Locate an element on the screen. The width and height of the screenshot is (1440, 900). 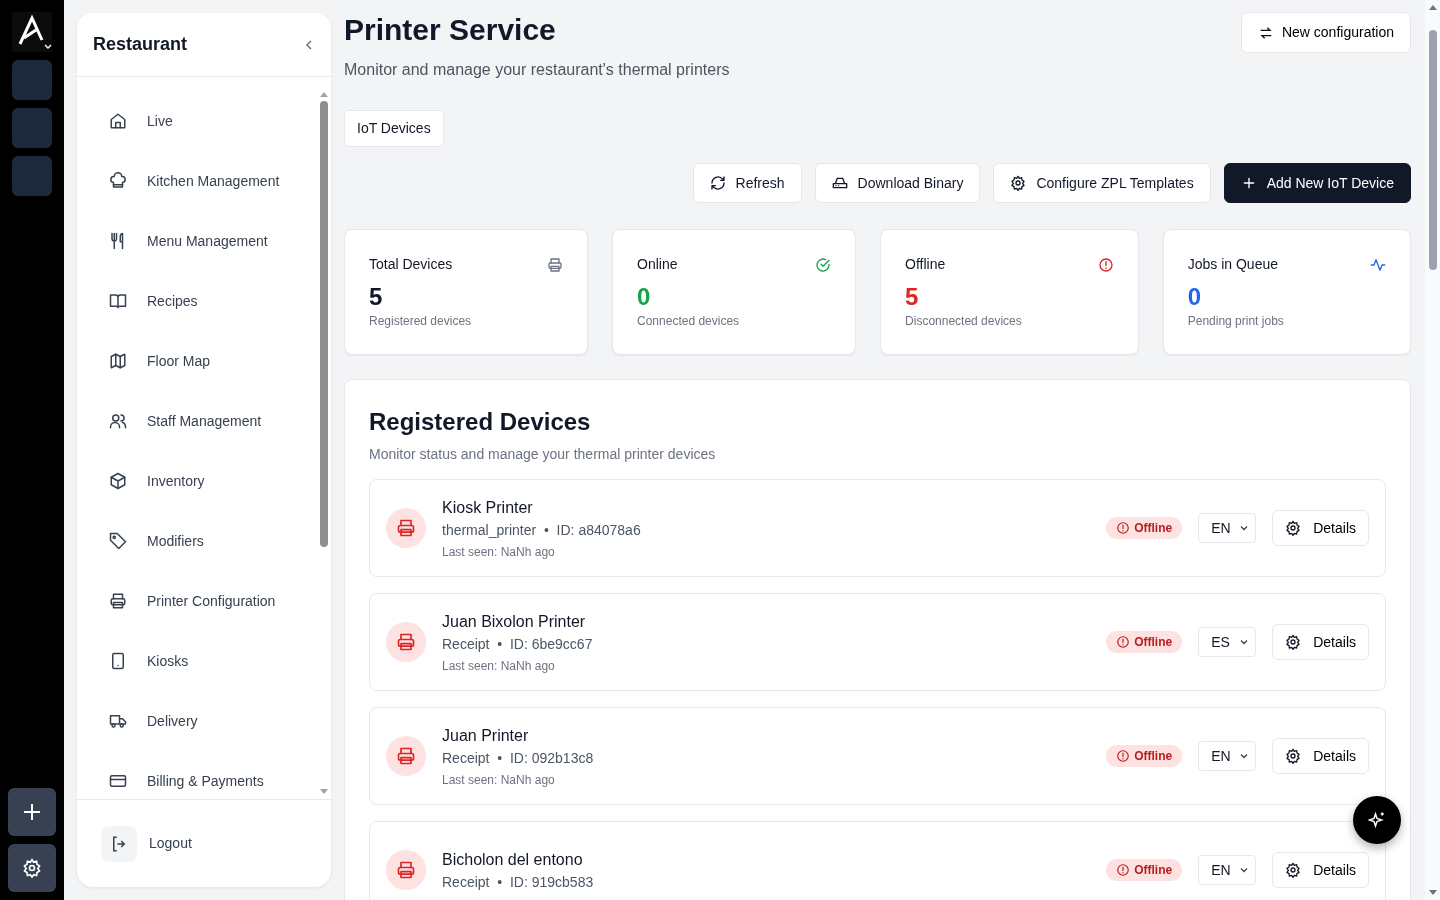
device-meta: Receipt • ID: 919cb583 is located at coordinates (518, 882).